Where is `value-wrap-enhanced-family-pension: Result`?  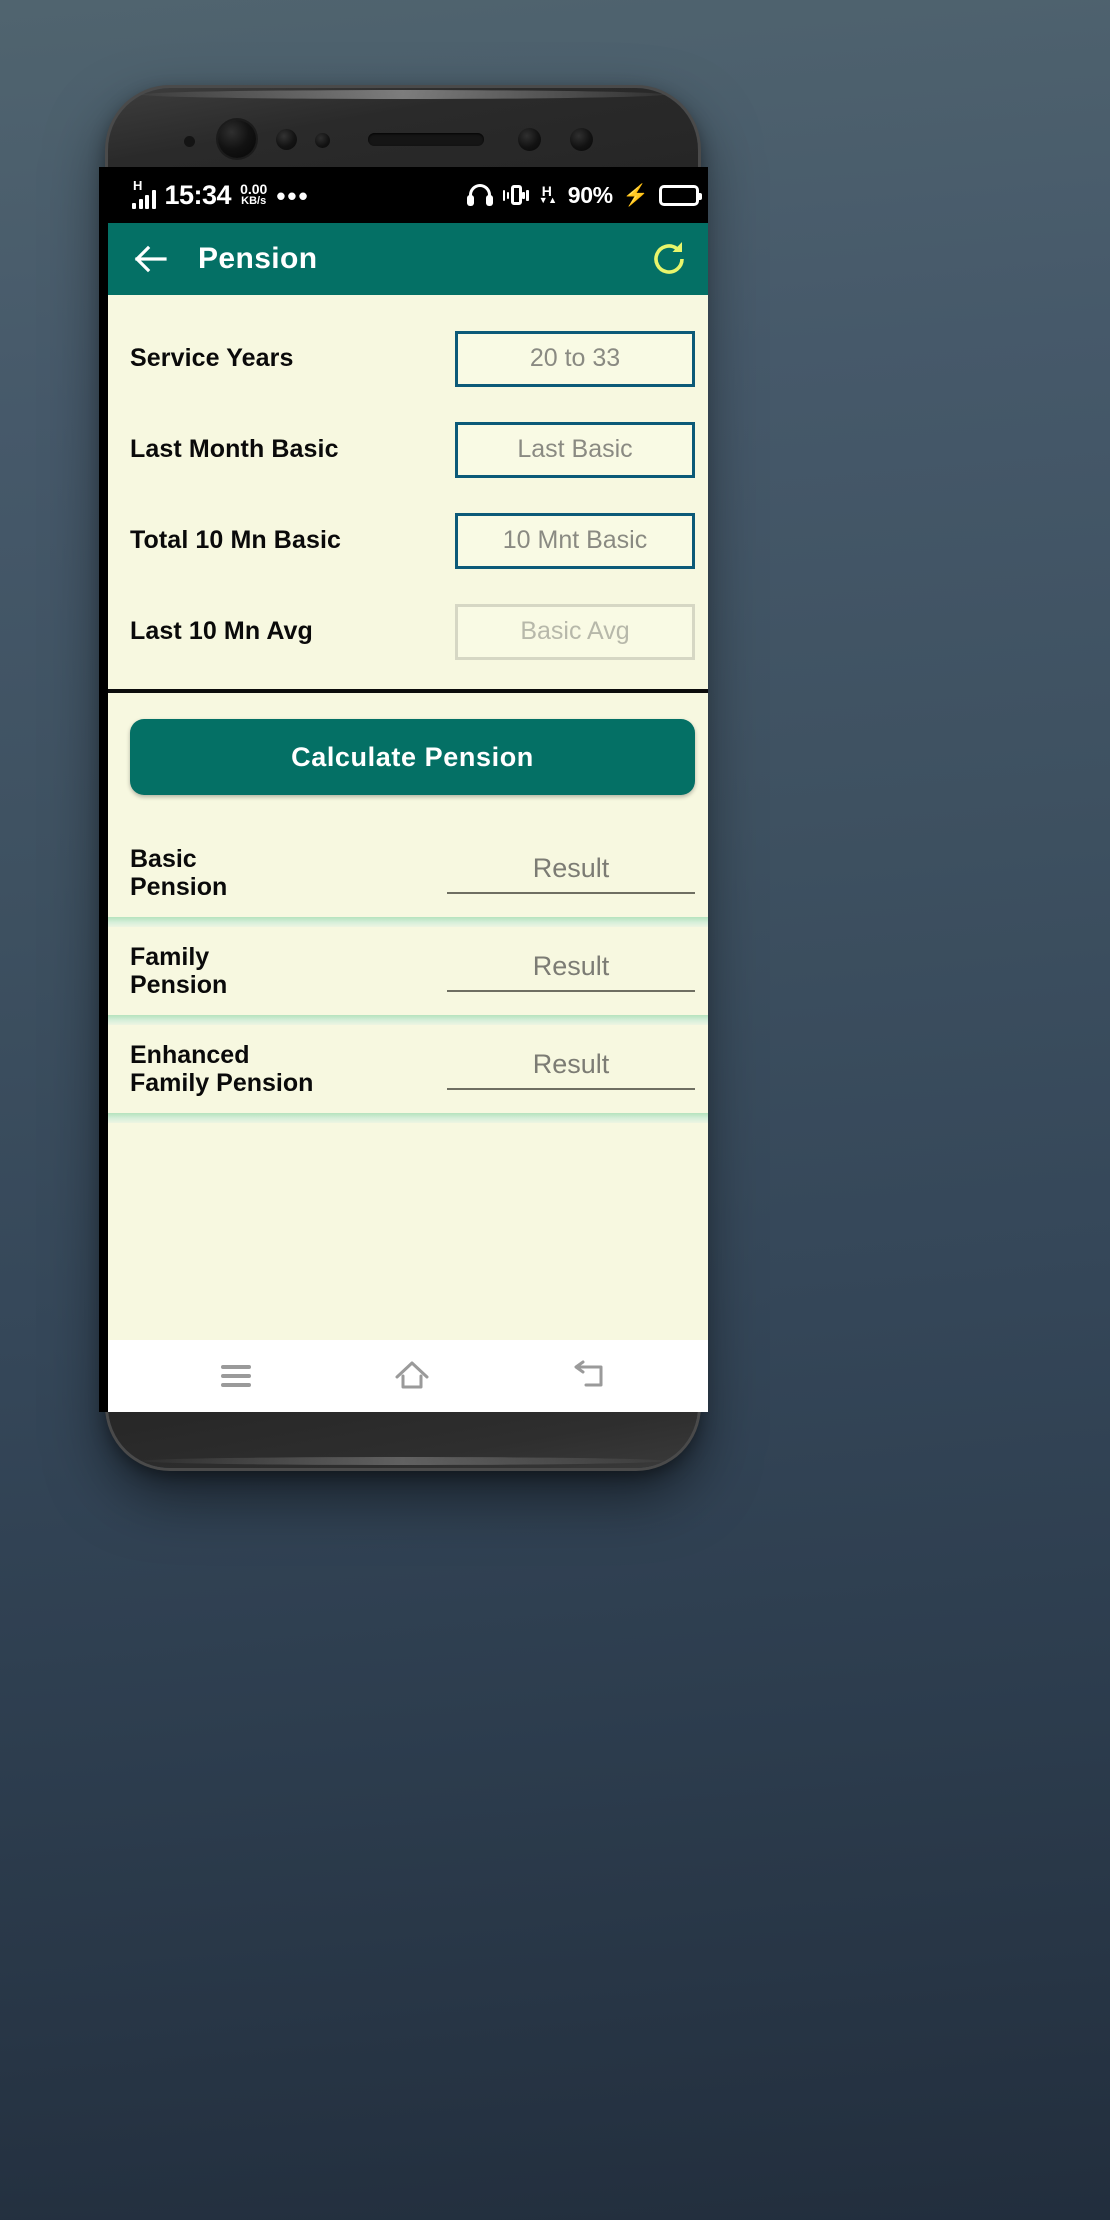 value-wrap-enhanced-family-pension: Result is located at coordinates (571, 1069).